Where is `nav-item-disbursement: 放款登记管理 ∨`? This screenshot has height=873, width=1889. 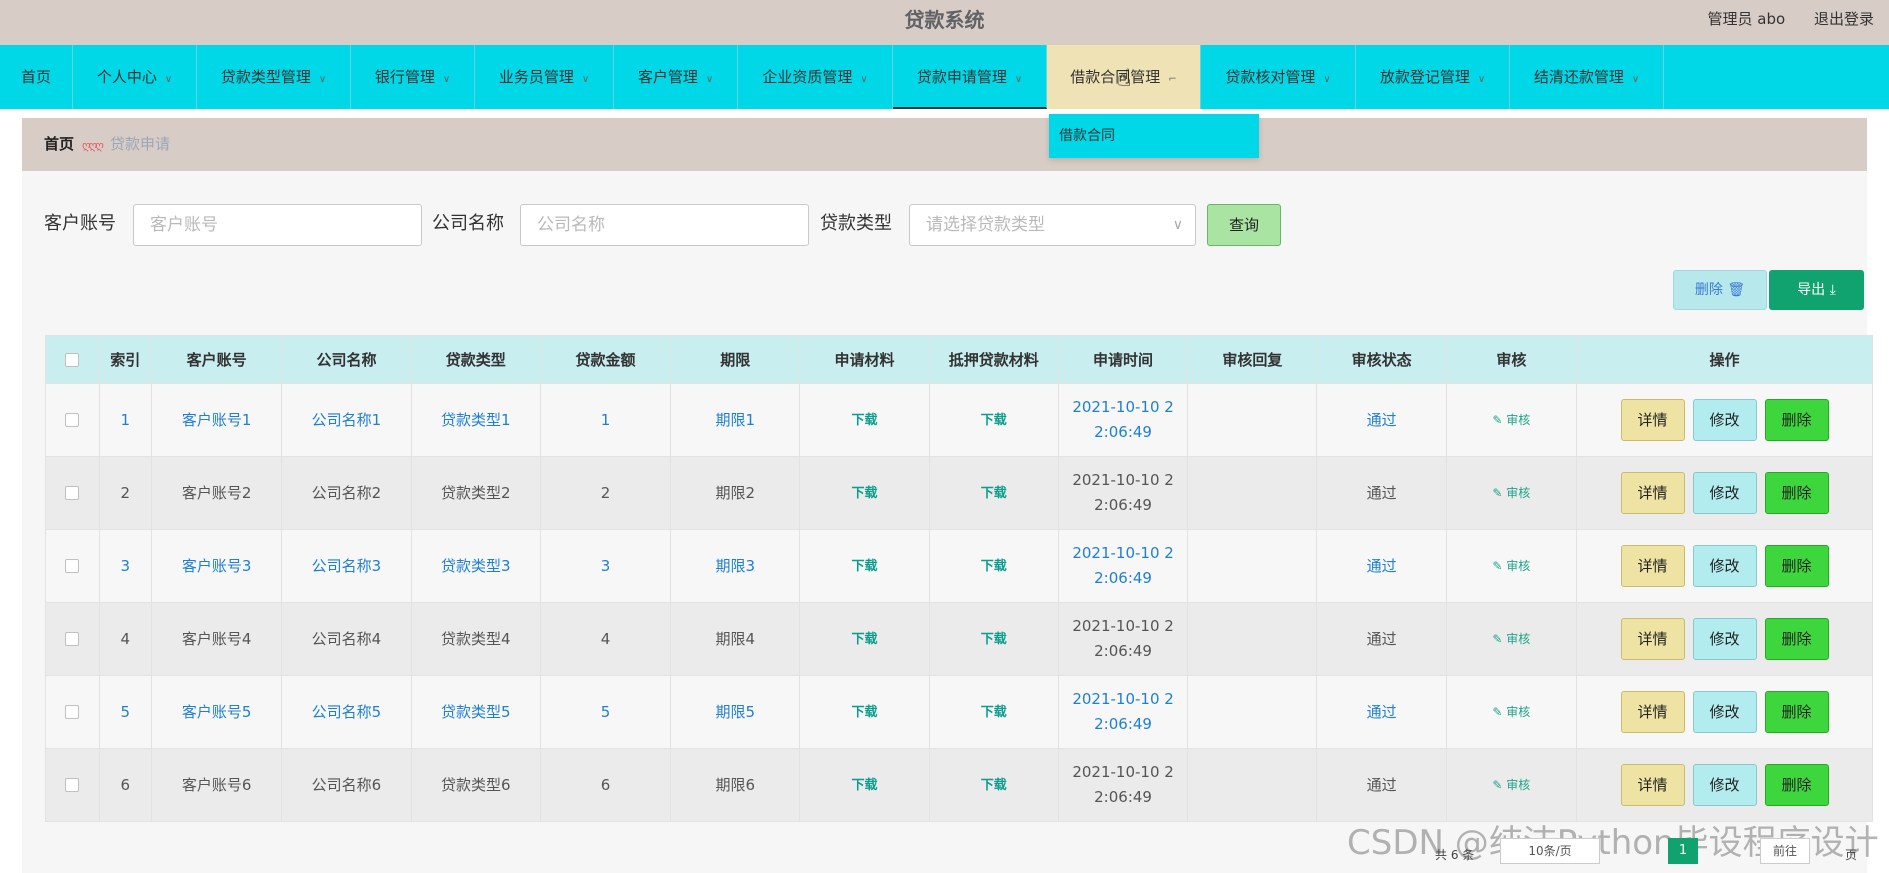 nav-item-disbursement: 放款登记管理 ∨ is located at coordinates (1433, 77).